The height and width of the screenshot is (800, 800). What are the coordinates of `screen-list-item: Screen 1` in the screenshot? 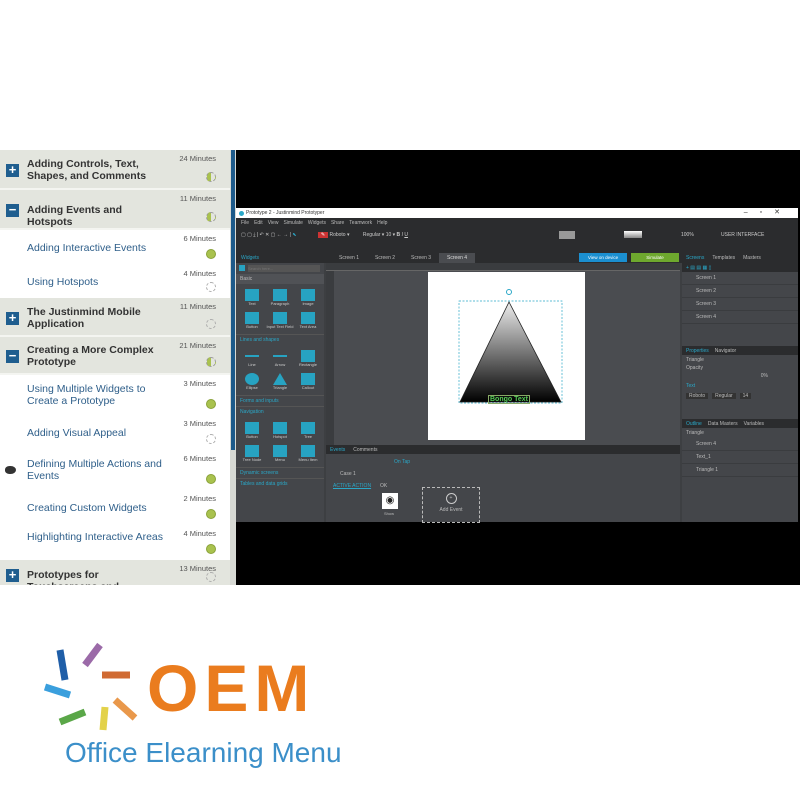 It's located at (740, 278).